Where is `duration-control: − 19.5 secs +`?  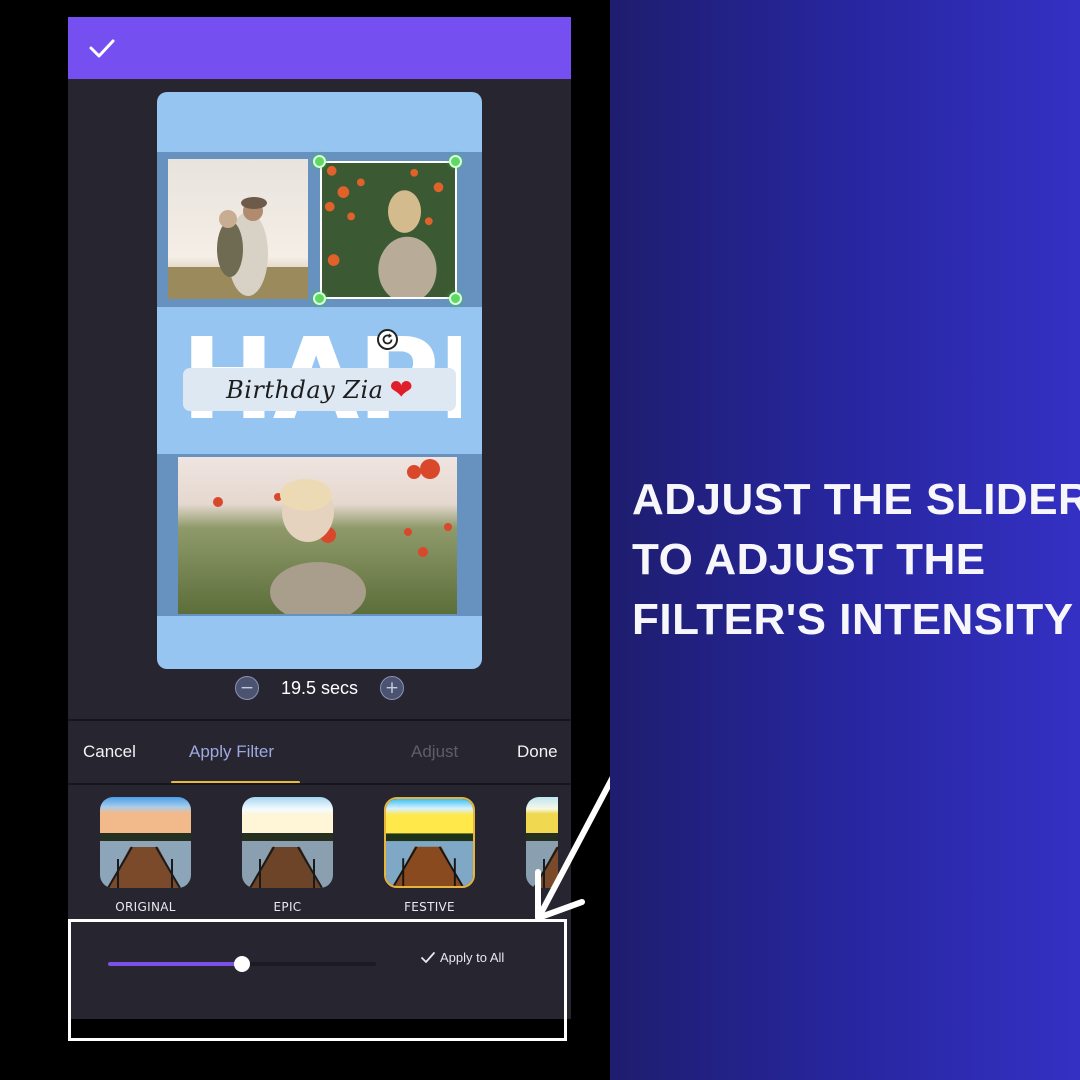 duration-control: − 19.5 secs + is located at coordinates (319, 688).